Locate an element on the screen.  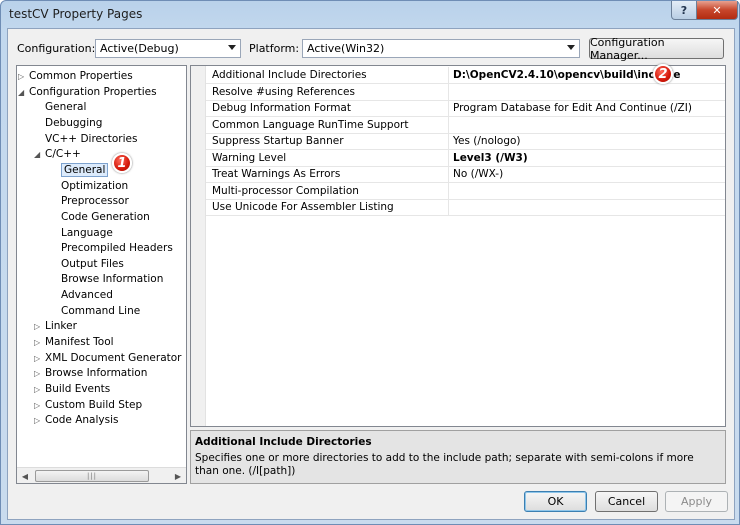
platform-dropdown: Active(Win32) is located at coordinates (441, 48).